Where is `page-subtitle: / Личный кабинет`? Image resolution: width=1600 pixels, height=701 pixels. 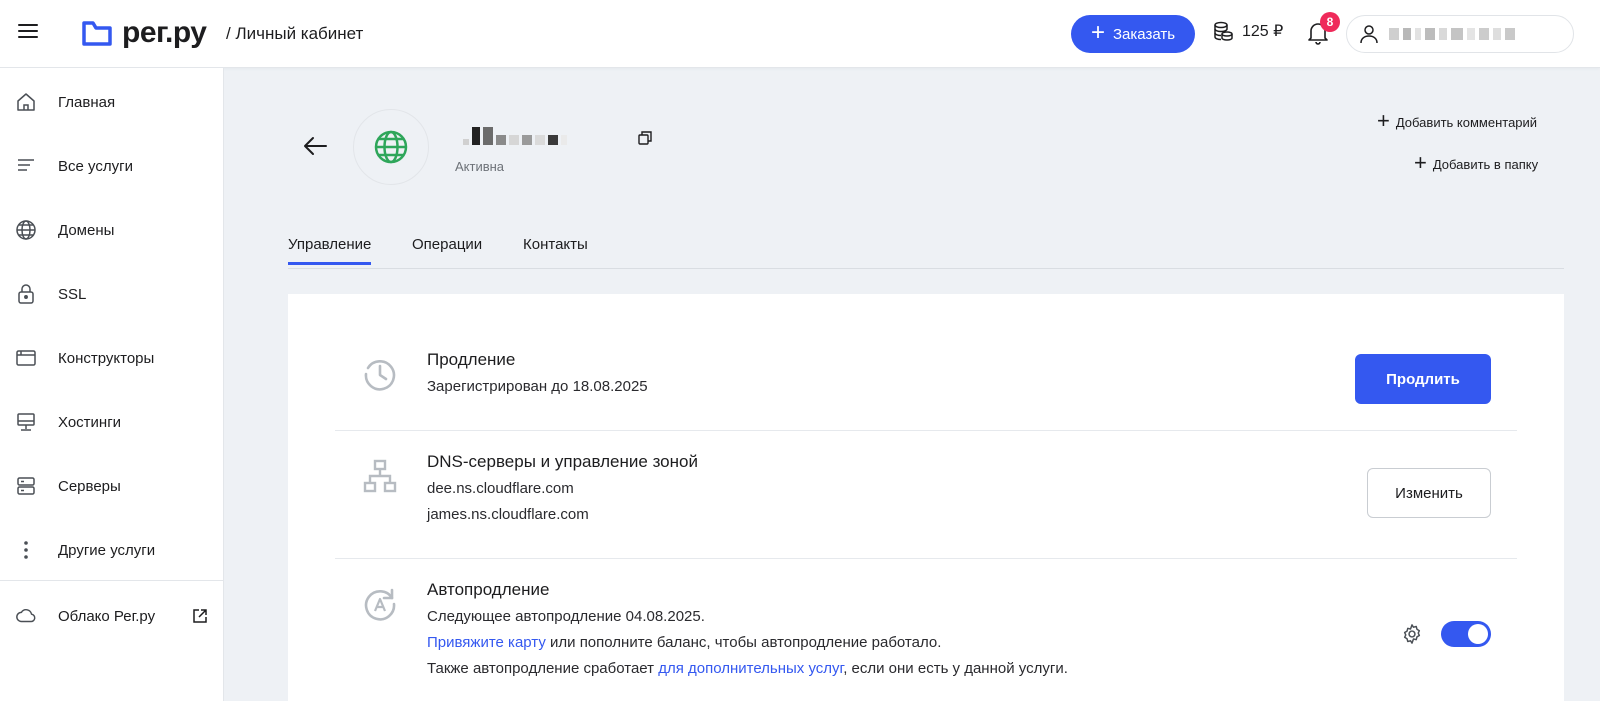
page-subtitle: / Личный кабинет is located at coordinates (295, 33).